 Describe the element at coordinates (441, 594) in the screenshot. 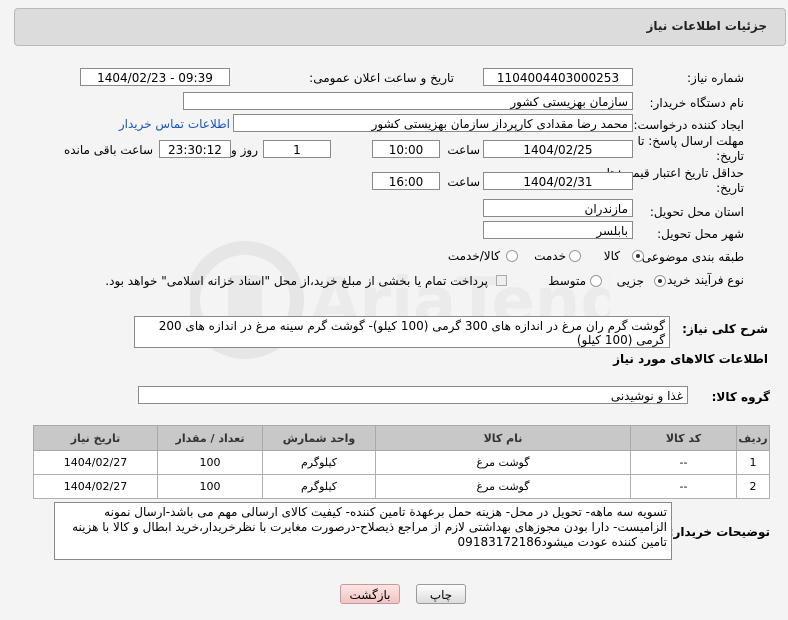

I see `print-button: چاپ` at that location.